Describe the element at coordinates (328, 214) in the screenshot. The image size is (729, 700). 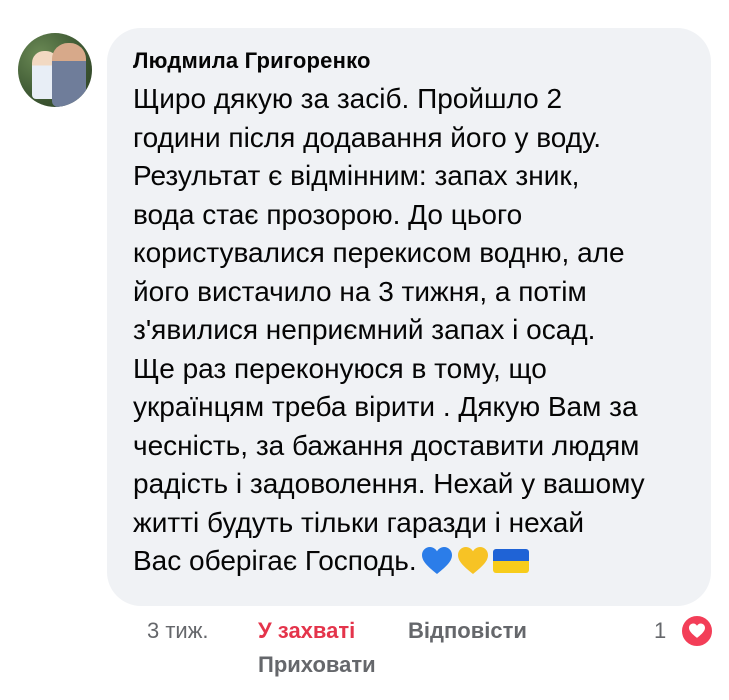
I see `comment-line: вода стає прозорою. До цього` at that location.